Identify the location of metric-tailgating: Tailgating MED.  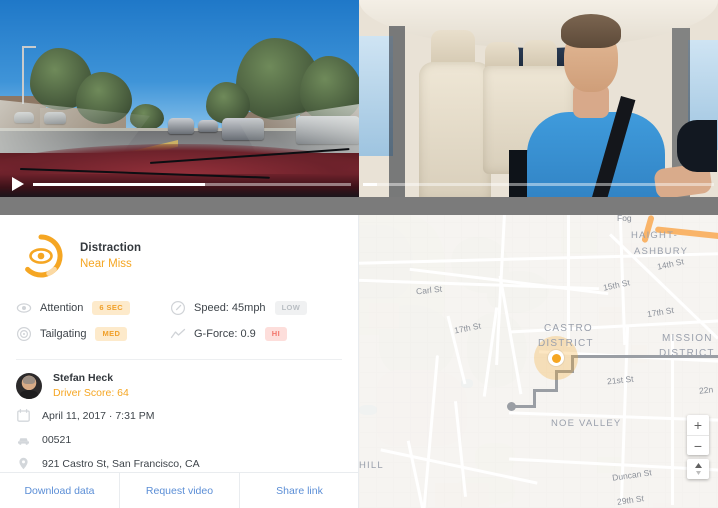
(89, 334).